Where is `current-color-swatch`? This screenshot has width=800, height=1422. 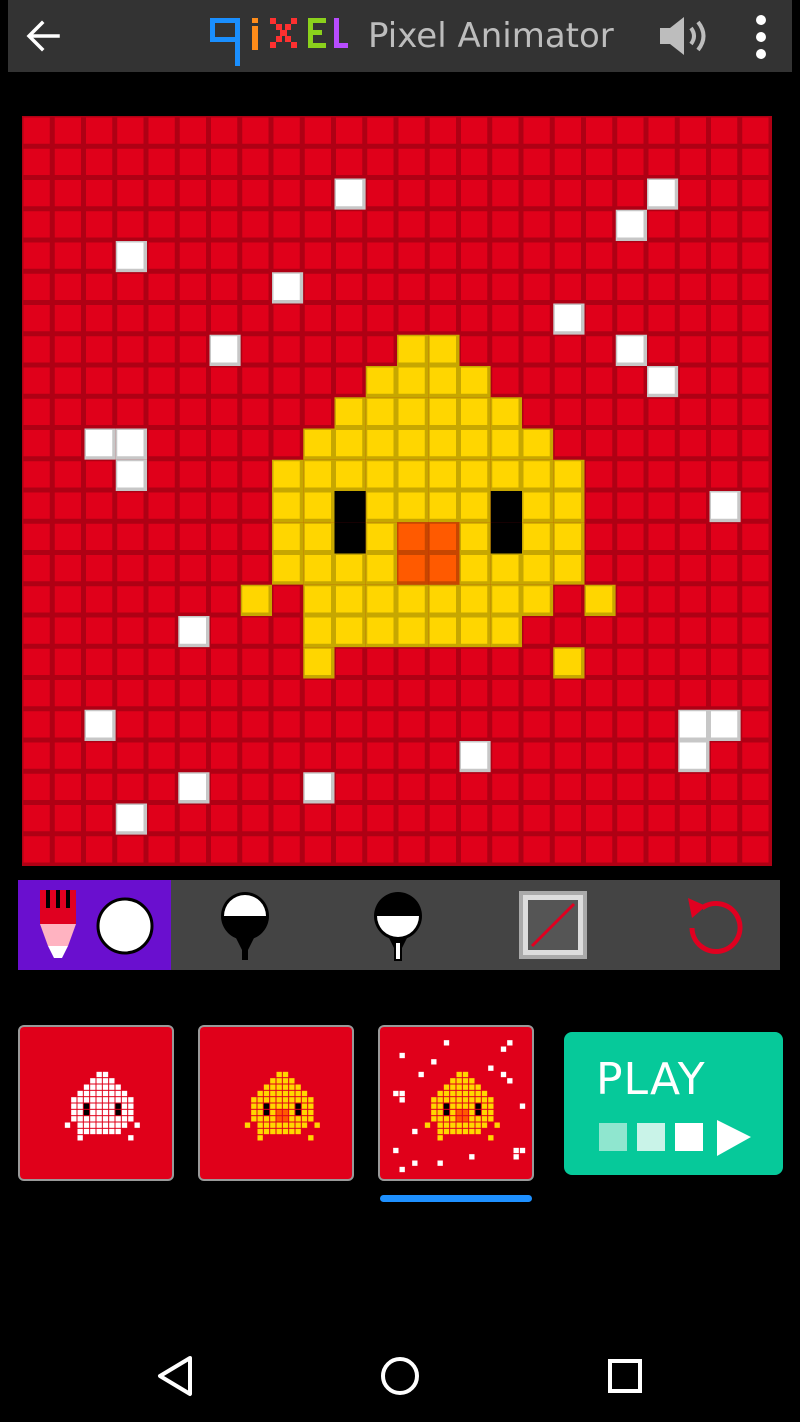 current-color-swatch is located at coordinates (125, 926).